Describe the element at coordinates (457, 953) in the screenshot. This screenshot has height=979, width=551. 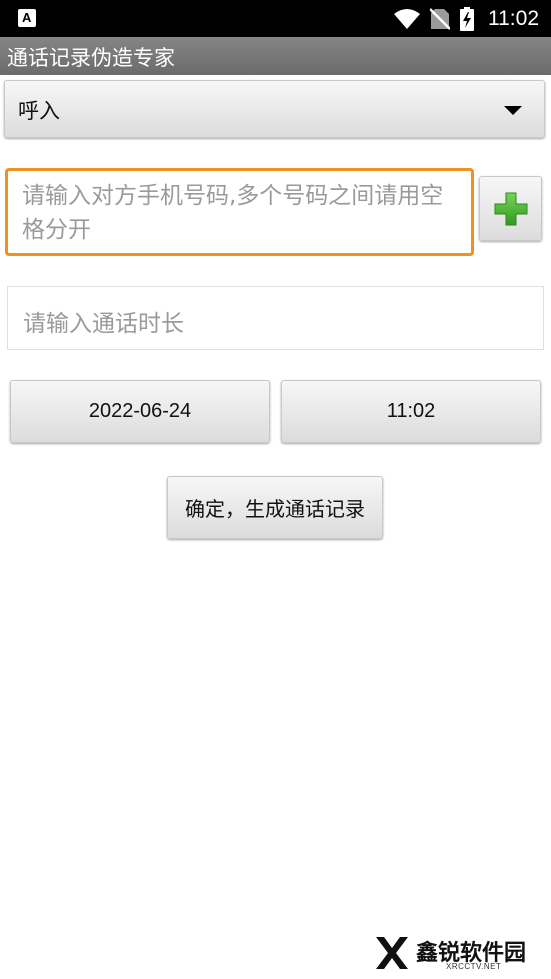
I see `watermark: 鑫锐软件园 XRCCTV.NET` at that location.